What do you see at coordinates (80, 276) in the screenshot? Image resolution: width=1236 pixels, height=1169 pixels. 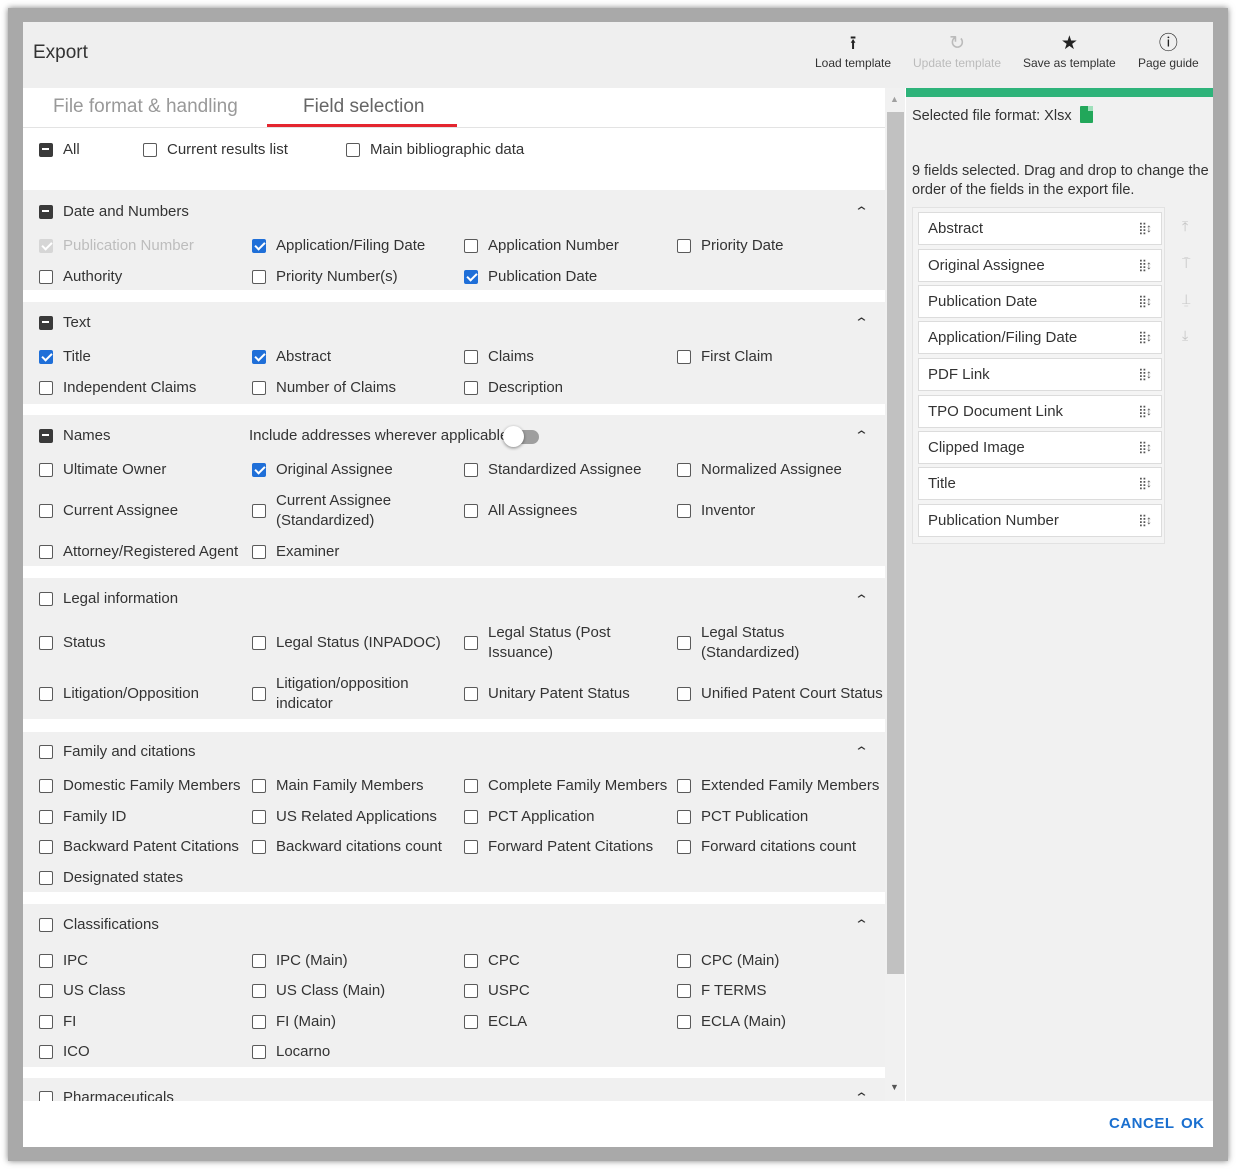 I see `field-checkbox: Authority` at bounding box center [80, 276].